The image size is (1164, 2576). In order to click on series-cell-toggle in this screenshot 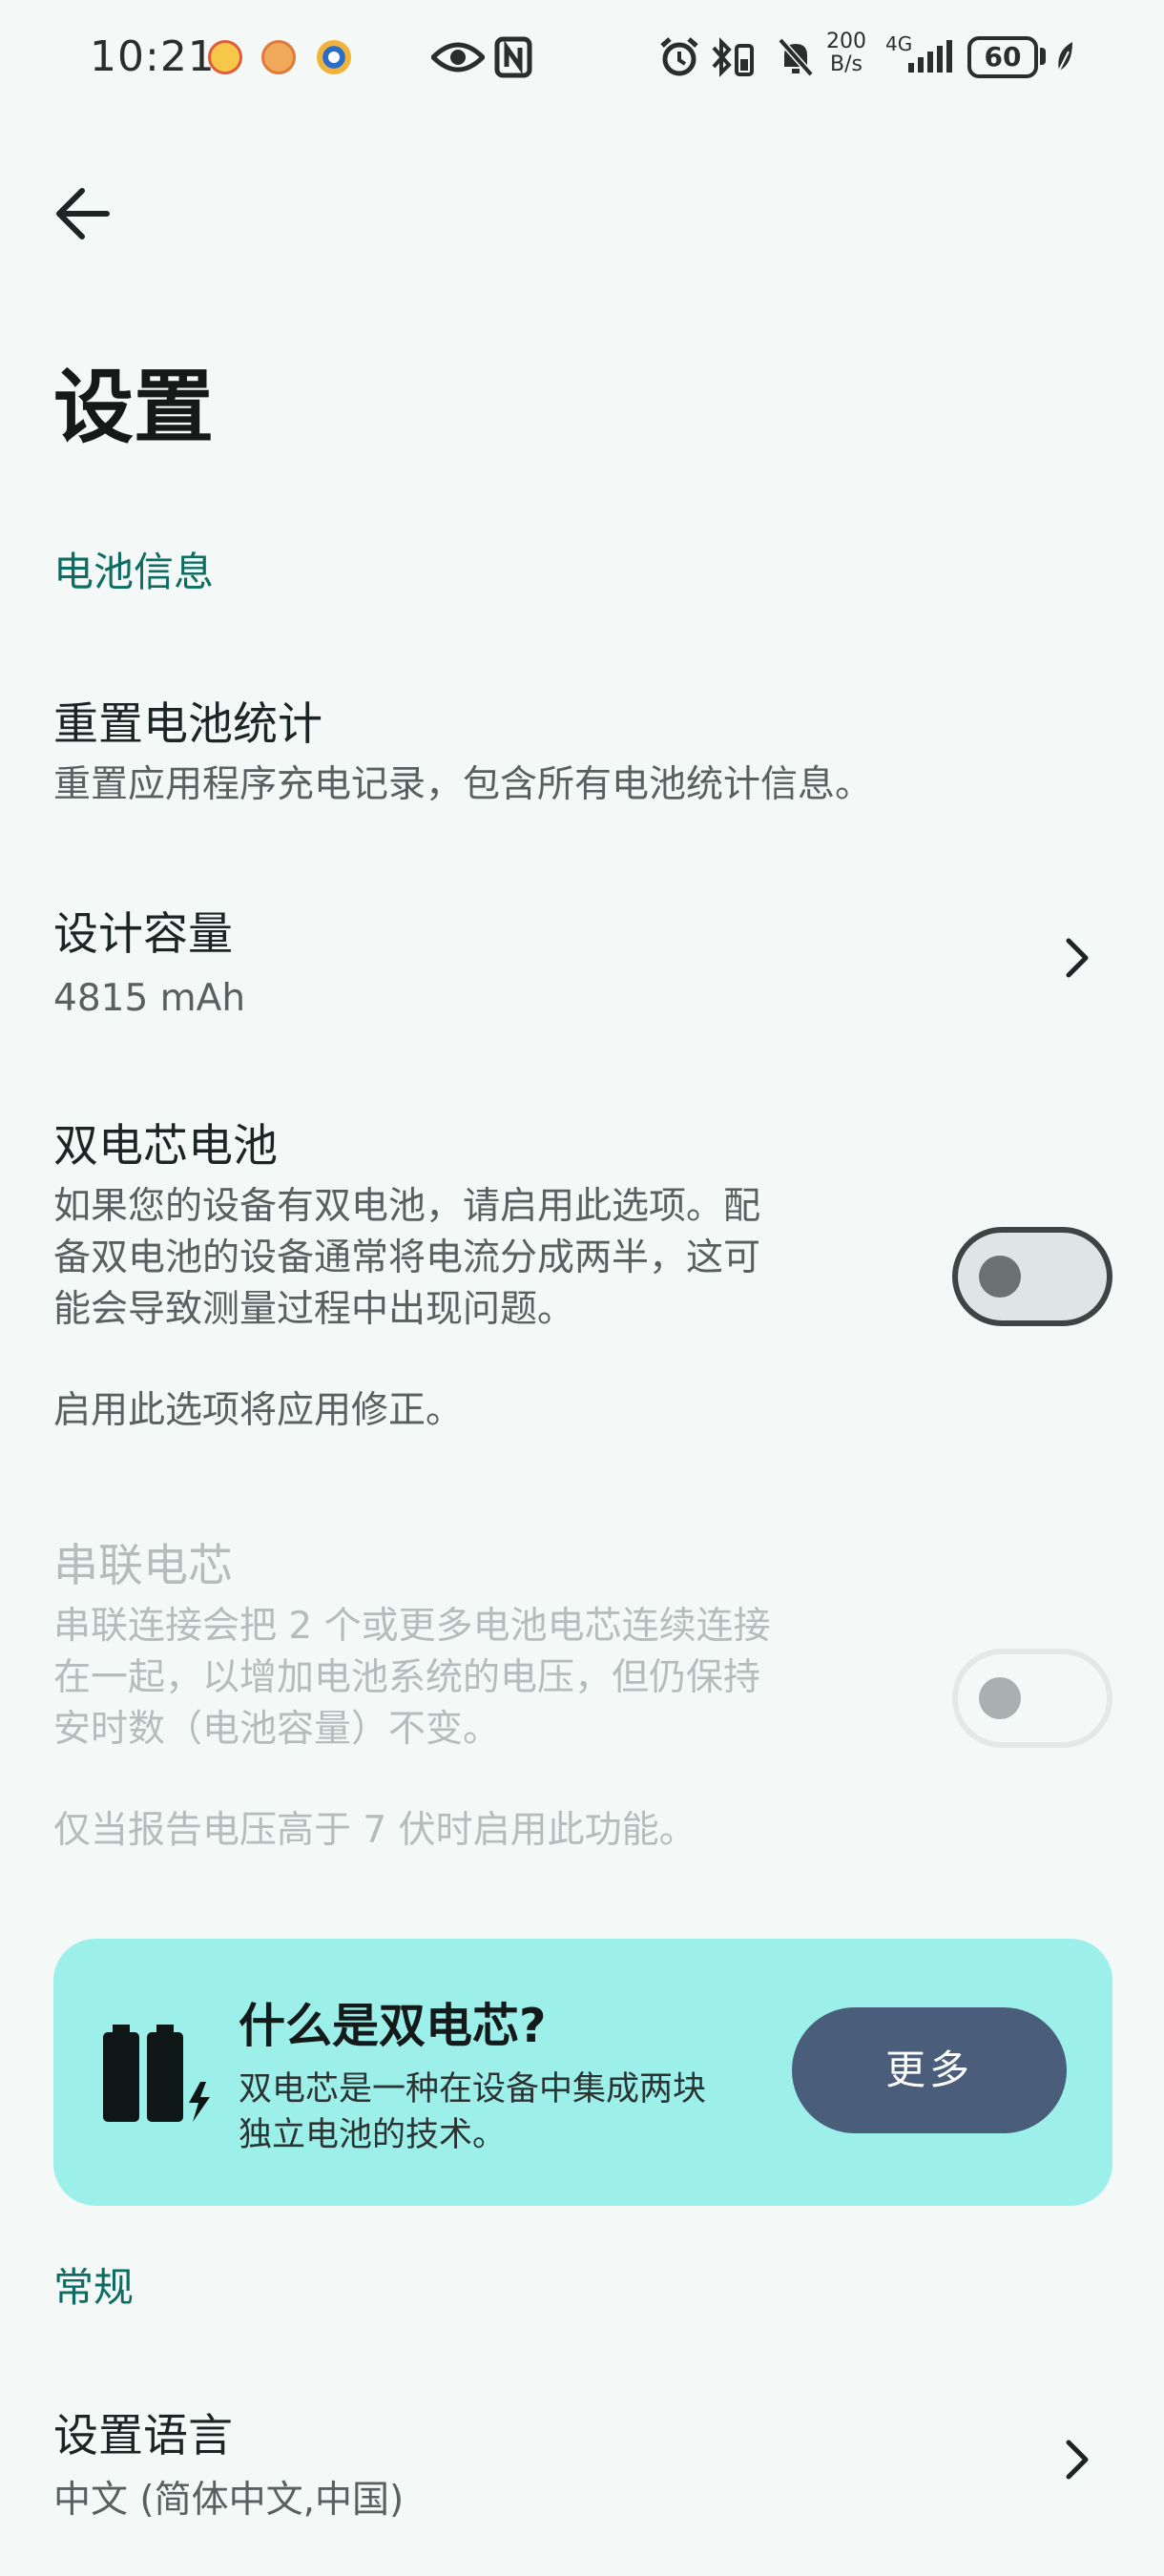, I will do `click(1032, 1698)`.